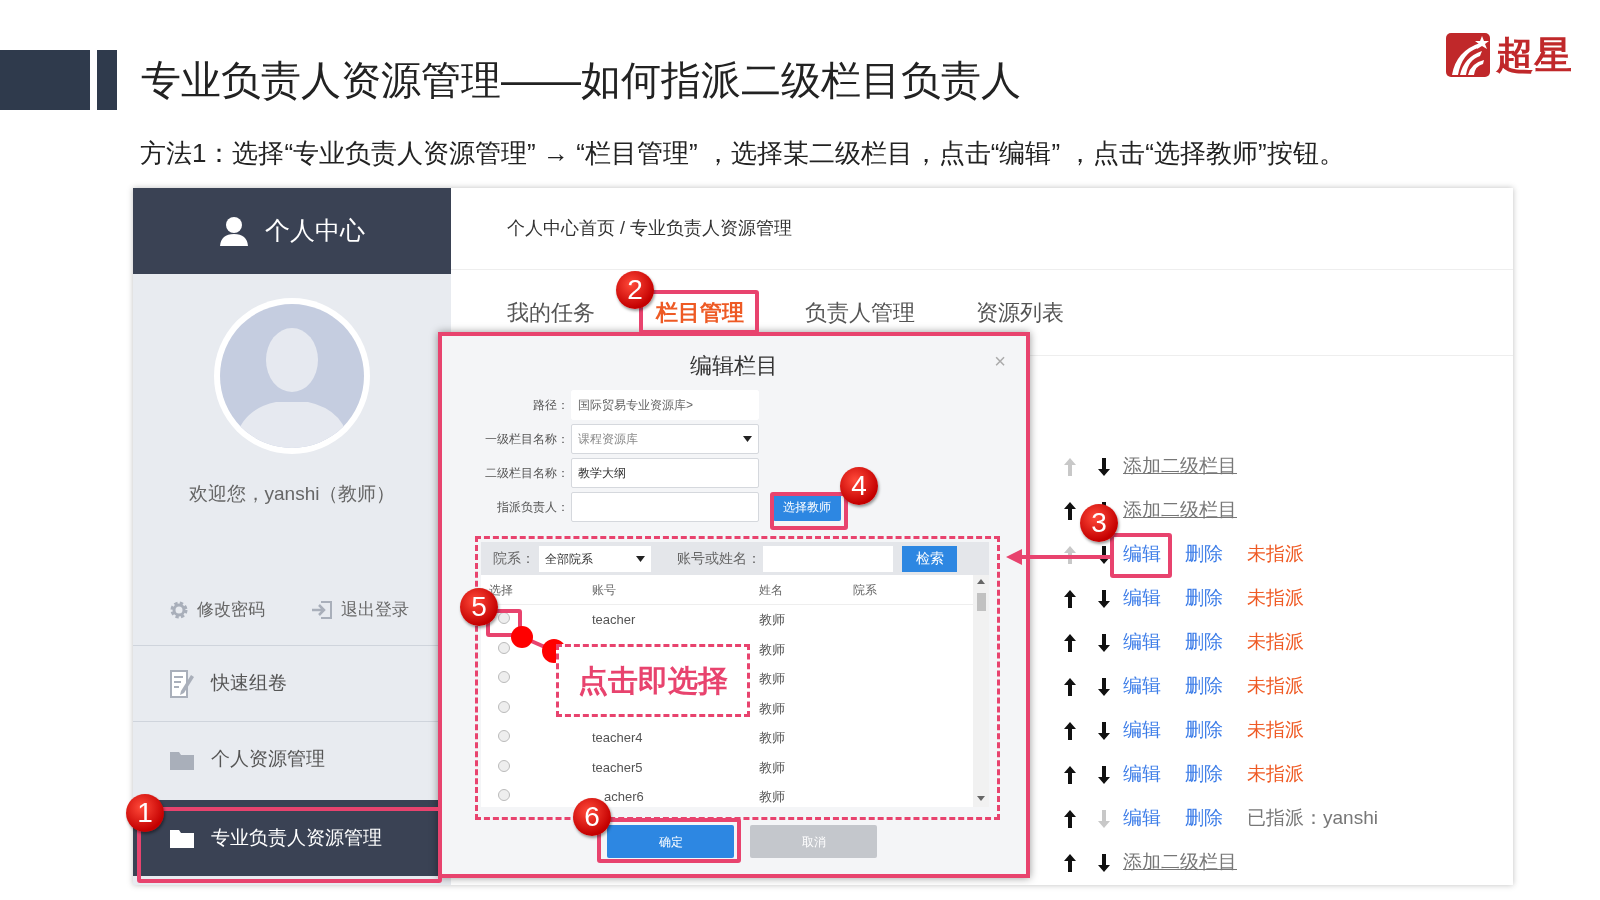 Image resolution: width=1600 pixels, height=900 pixels. I want to click on logo-text: 超星, so click(1534, 55).